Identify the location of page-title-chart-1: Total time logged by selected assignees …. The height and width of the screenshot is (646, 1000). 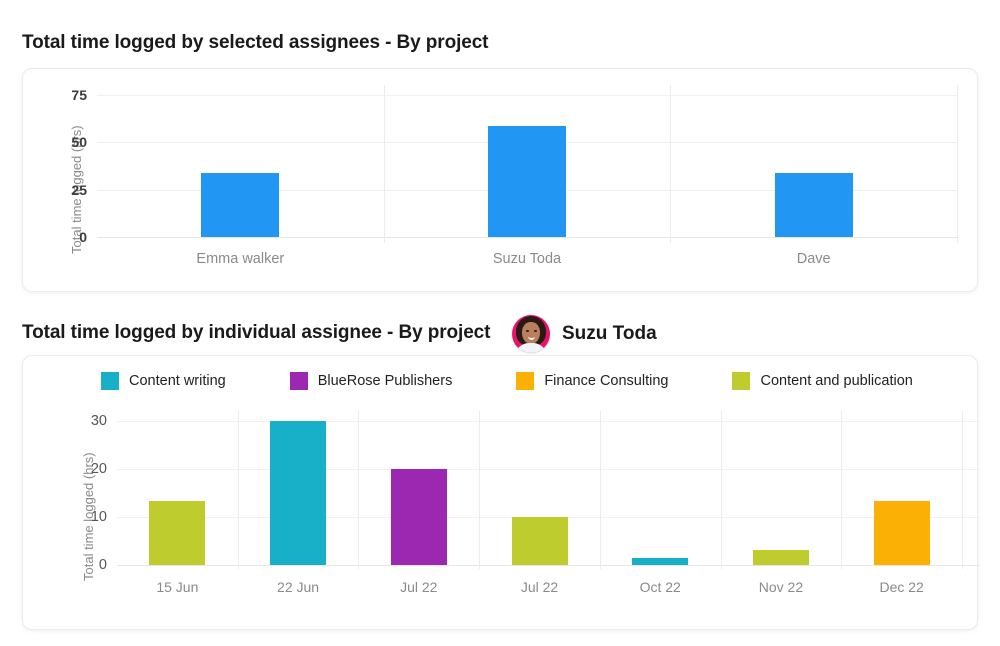
(255, 42).